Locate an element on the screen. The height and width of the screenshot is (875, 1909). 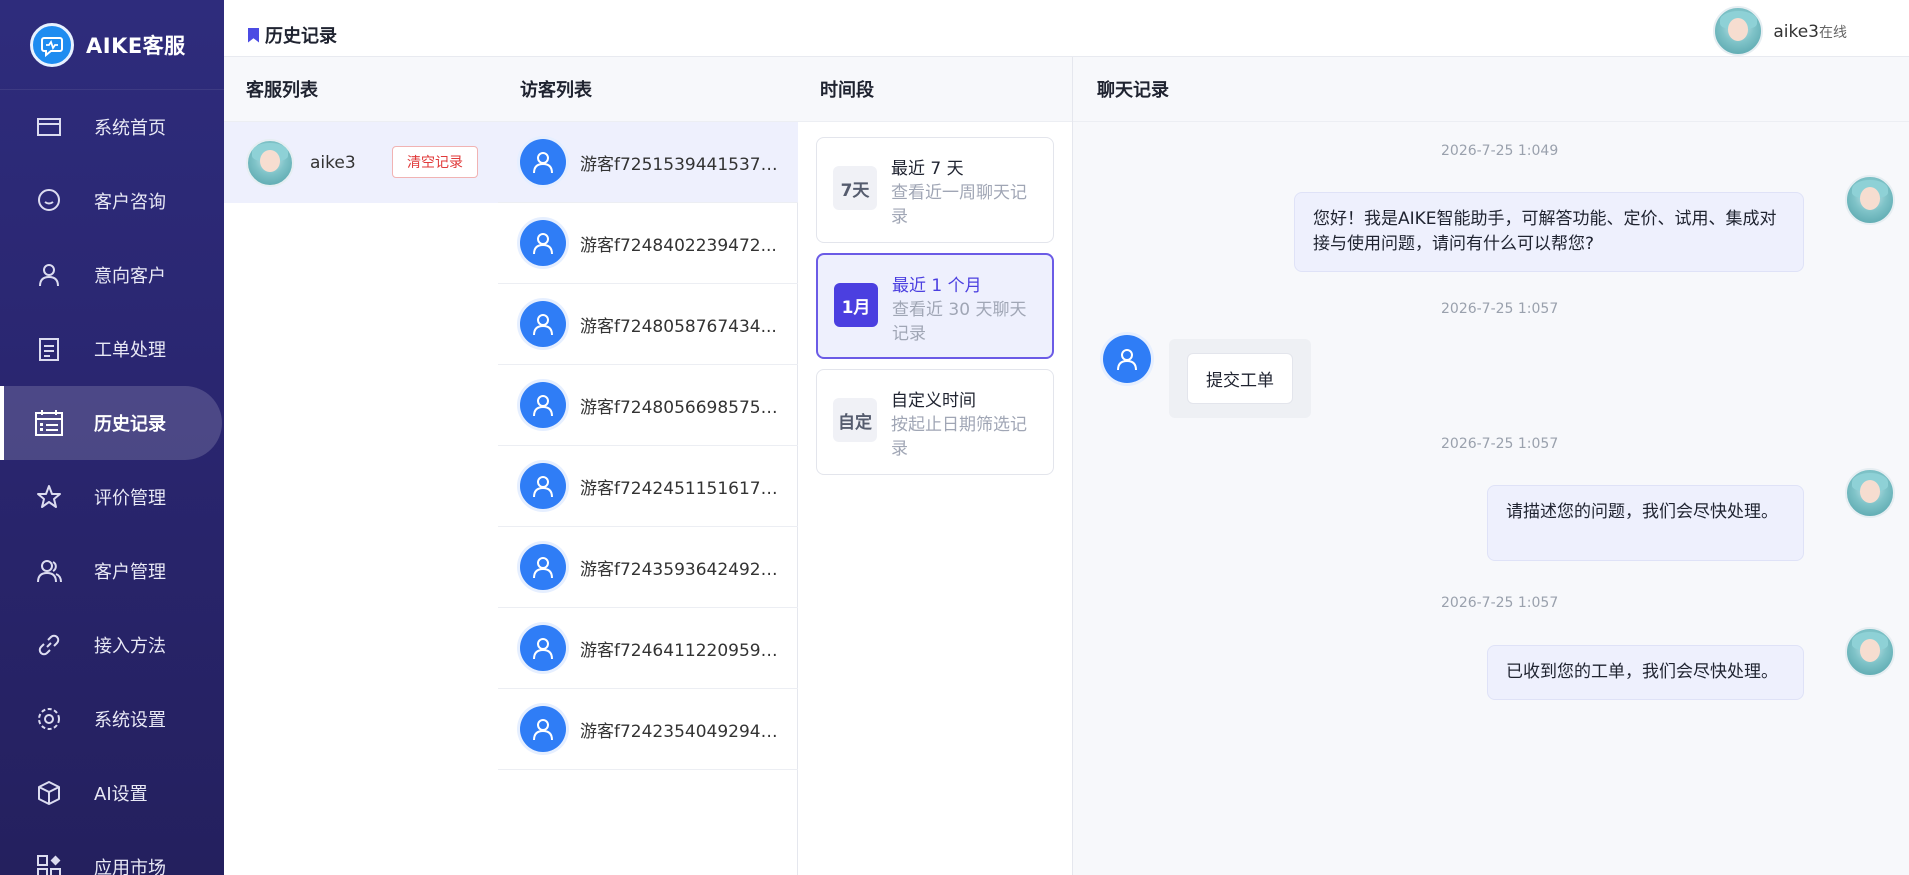
sidebar-item-dashboard: 系统首页 is located at coordinates (112, 127).